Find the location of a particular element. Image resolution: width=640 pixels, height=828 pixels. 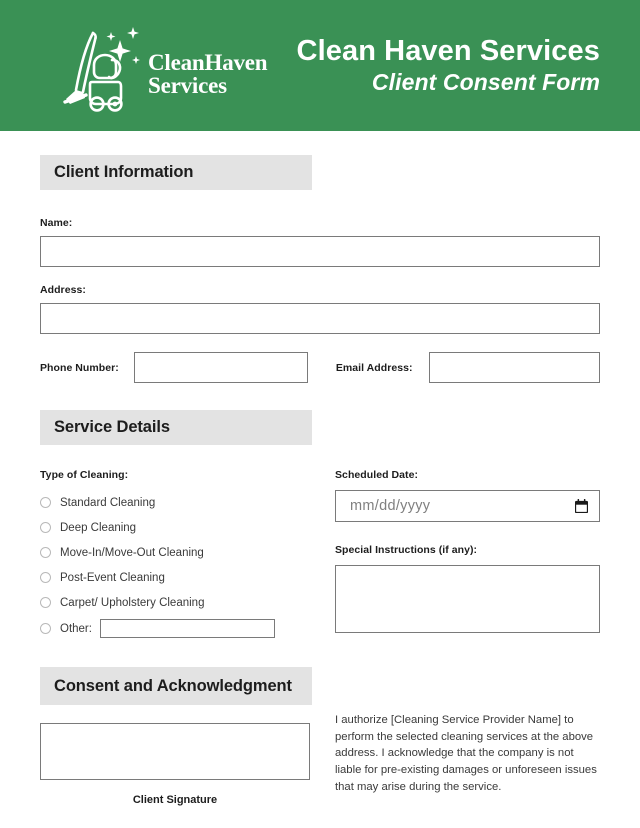

section-header-service-details: Service Details is located at coordinates (176, 427).